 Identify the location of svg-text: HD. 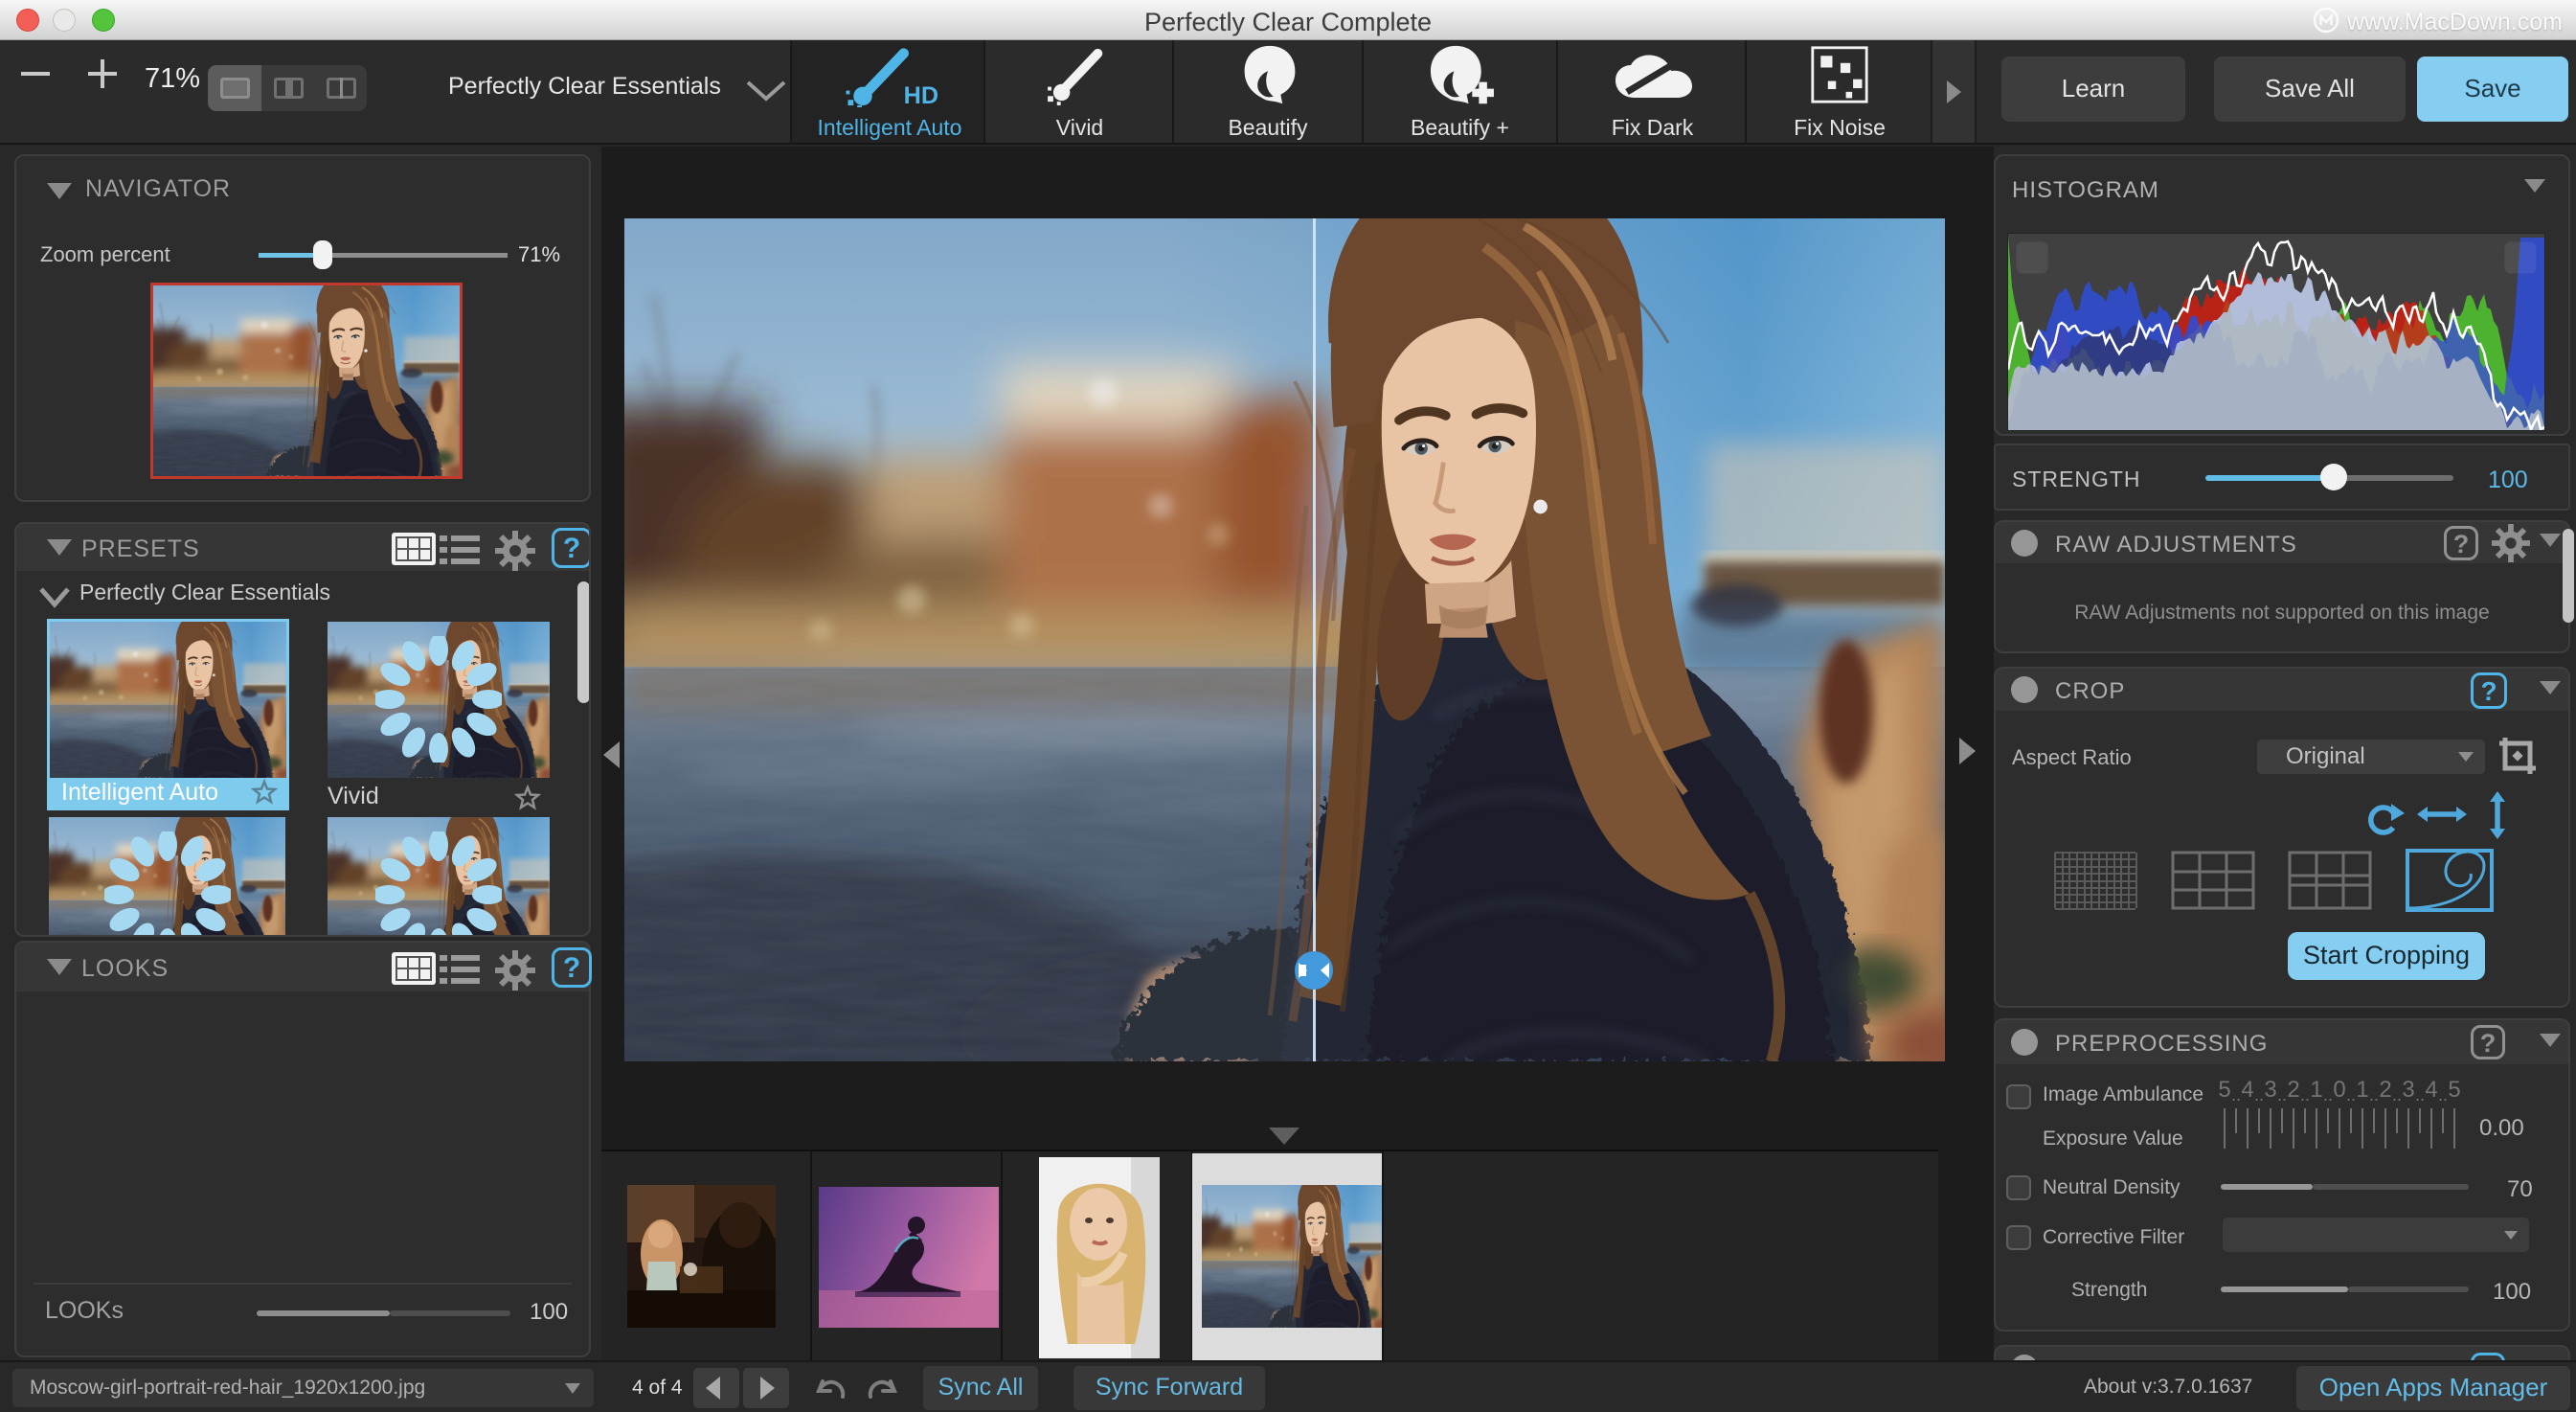
(921, 94).